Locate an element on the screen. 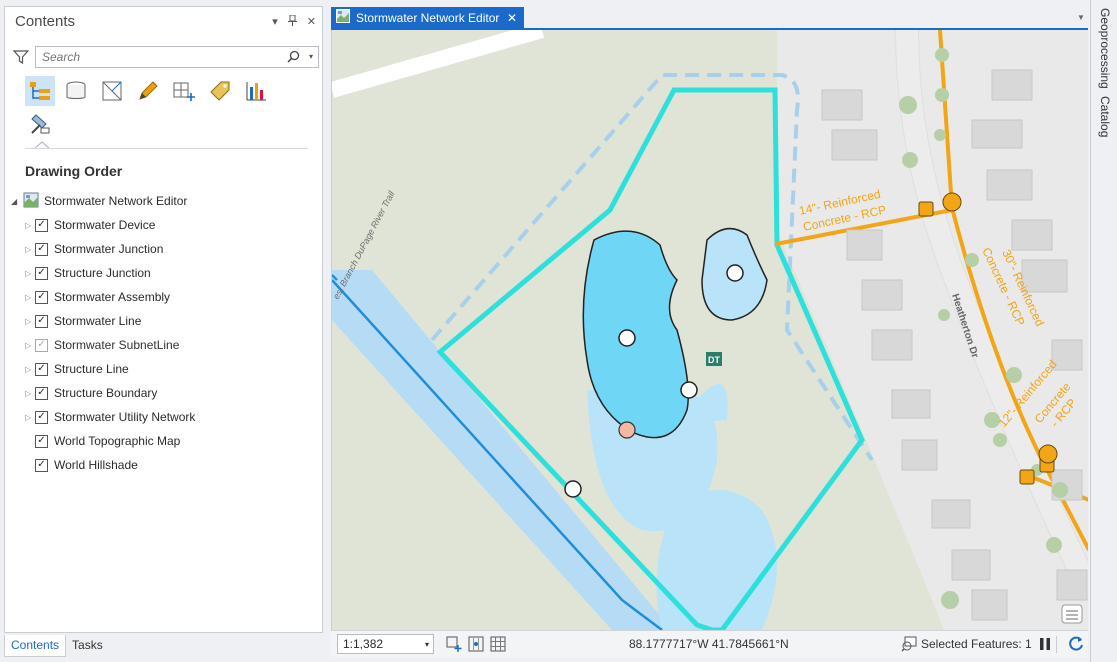  manhole-icon is located at coordinates (573, 489).